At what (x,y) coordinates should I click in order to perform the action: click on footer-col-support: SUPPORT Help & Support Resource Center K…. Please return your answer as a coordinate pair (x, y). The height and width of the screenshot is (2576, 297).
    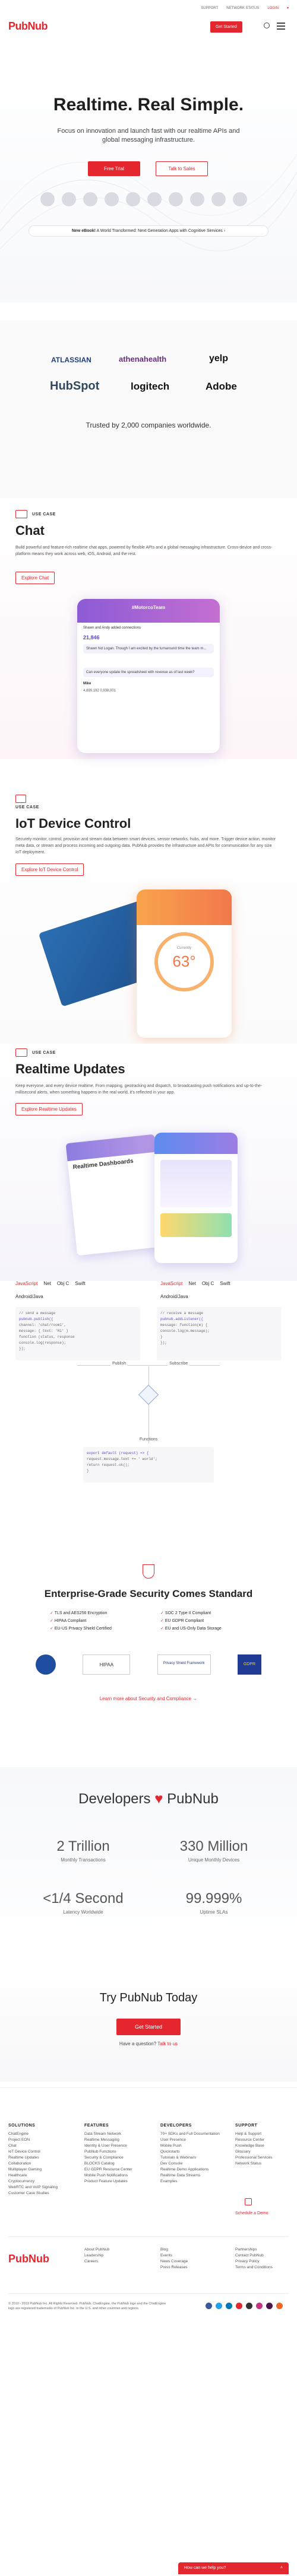
    Looking at the image, I should click on (265, 2145).